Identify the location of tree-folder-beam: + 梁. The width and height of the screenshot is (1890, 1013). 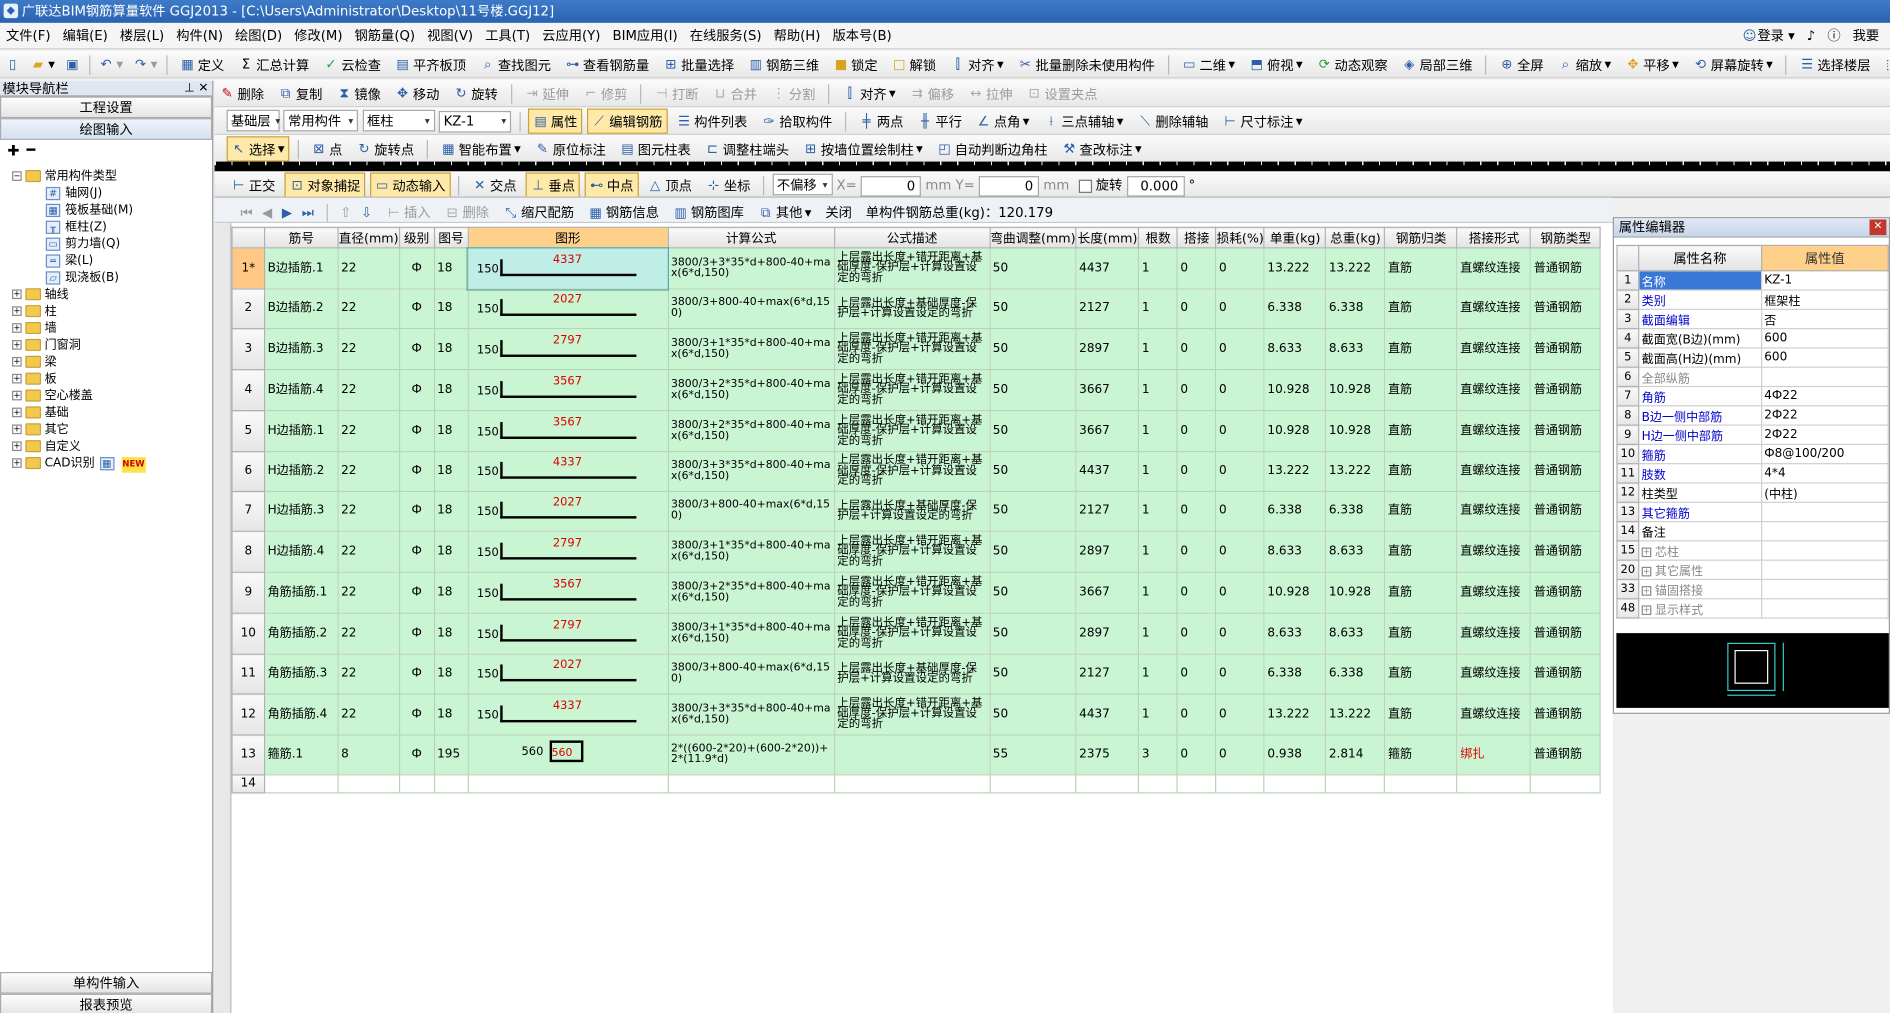
(34, 363).